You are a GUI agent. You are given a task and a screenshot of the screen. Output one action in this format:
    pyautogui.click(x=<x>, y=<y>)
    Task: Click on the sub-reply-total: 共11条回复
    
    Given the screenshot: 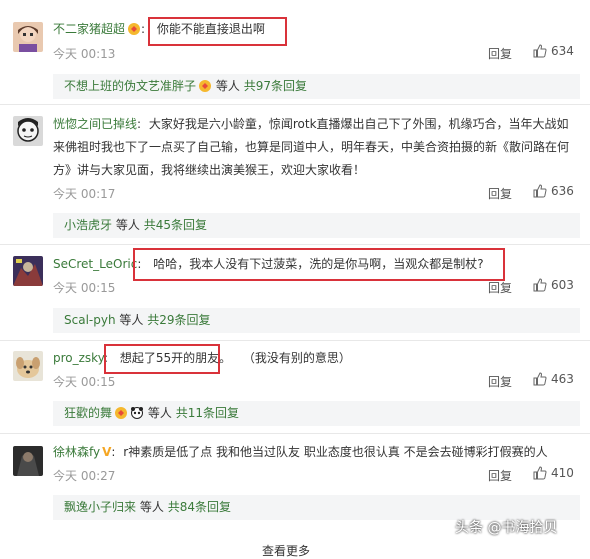 What is the action you would take?
    pyautogui.click(x=207, y=413)
    